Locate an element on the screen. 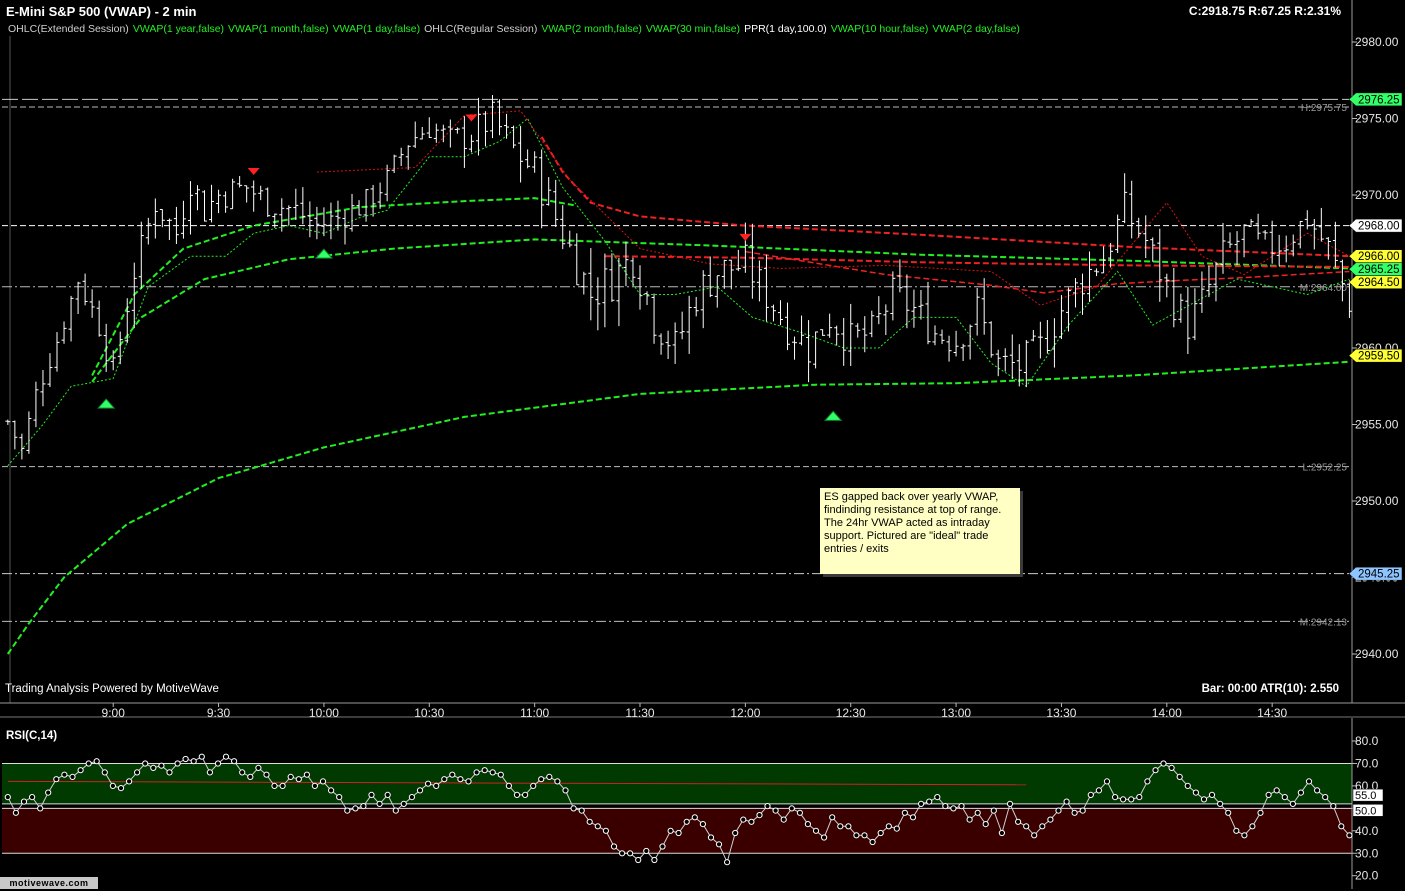 The image size is (1405, 891). legend-item: PPR(1 day,100.0) is located at coordinates (785, 29).